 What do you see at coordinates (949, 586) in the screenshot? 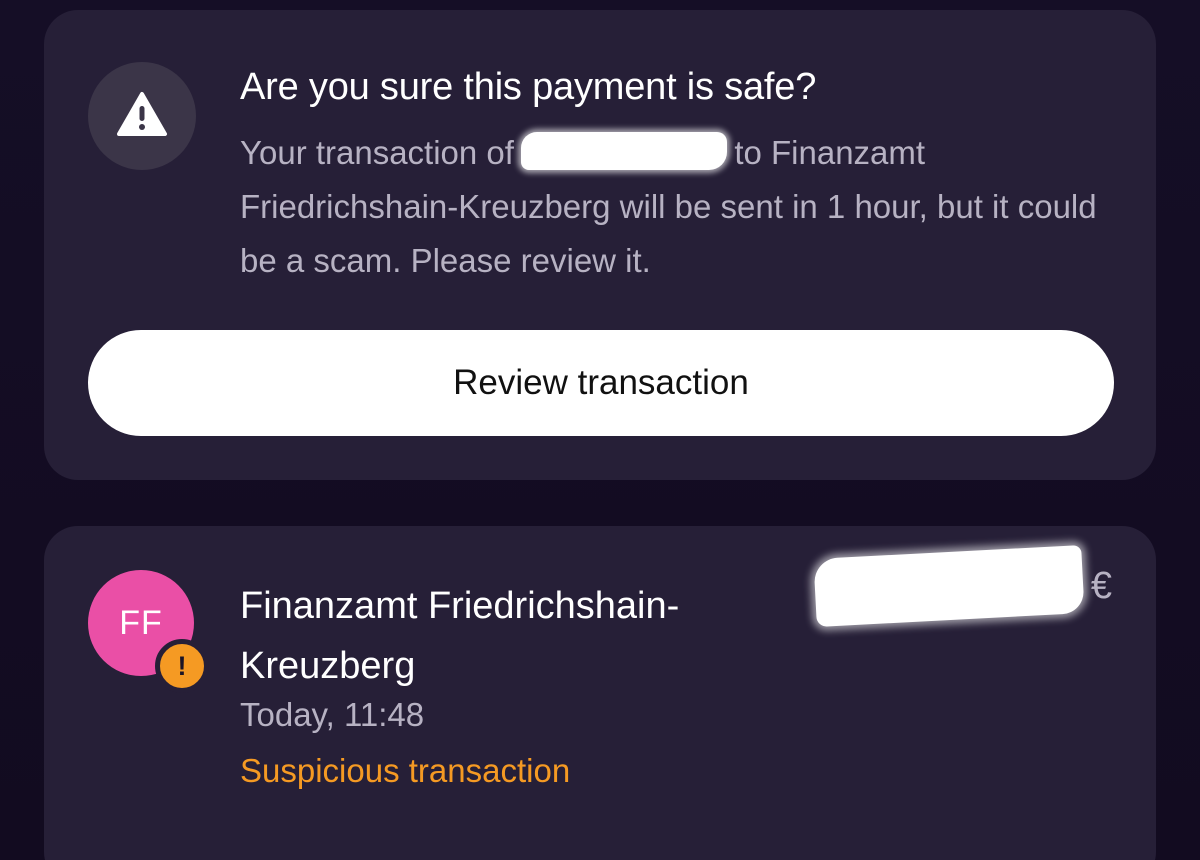
I see `redacted-amount-value` at bounding box center [949, 586].